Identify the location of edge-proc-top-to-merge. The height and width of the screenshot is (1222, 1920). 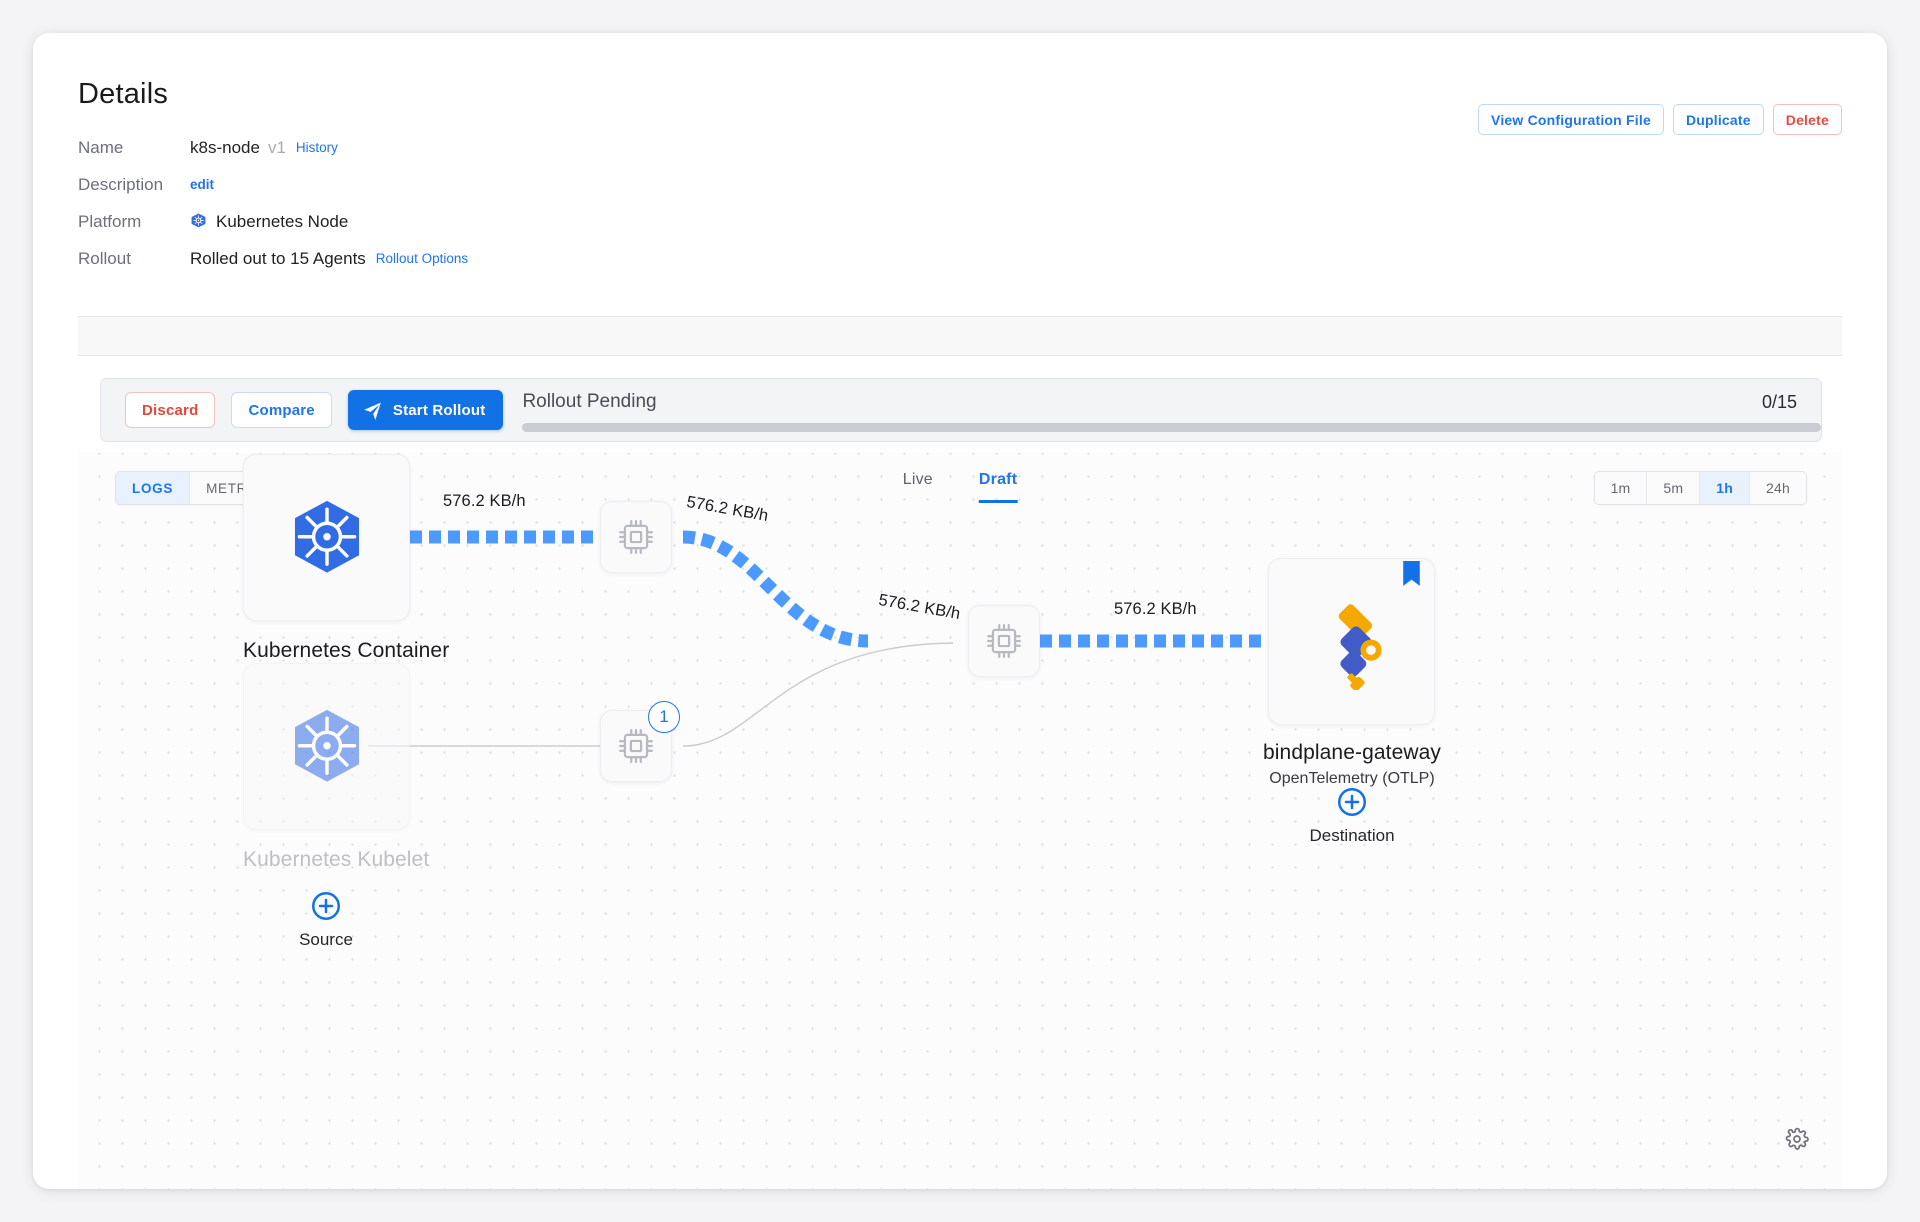
(775, 589).